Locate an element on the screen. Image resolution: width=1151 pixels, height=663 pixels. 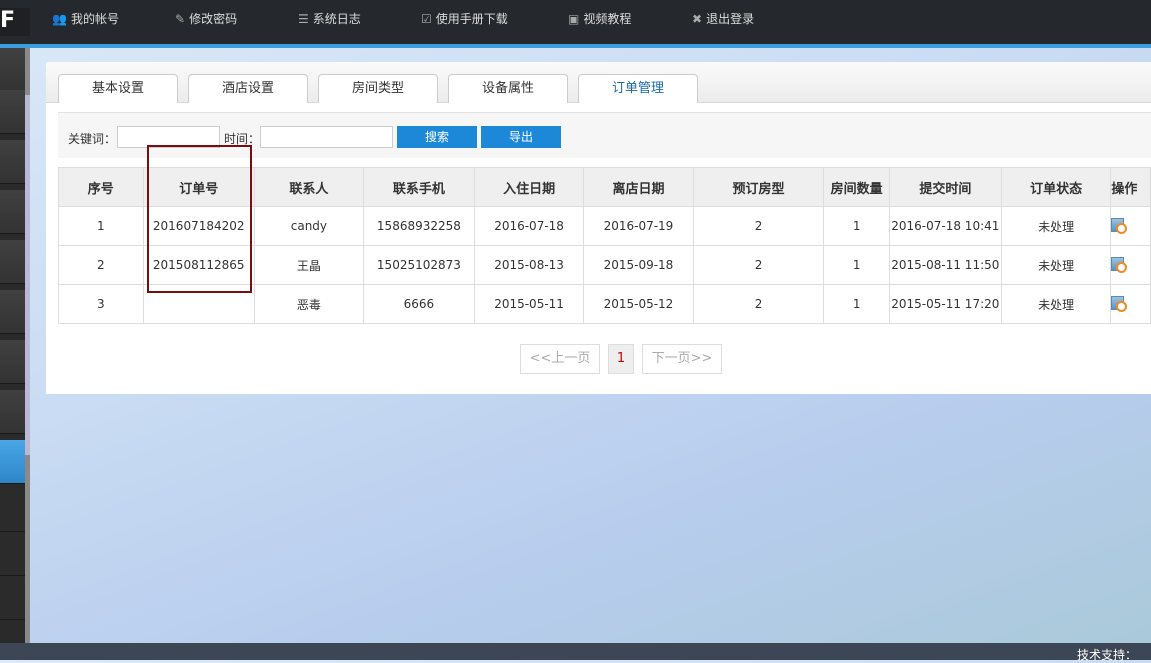
nav-label: 我的帐号 is located at coordinates (94, 19).